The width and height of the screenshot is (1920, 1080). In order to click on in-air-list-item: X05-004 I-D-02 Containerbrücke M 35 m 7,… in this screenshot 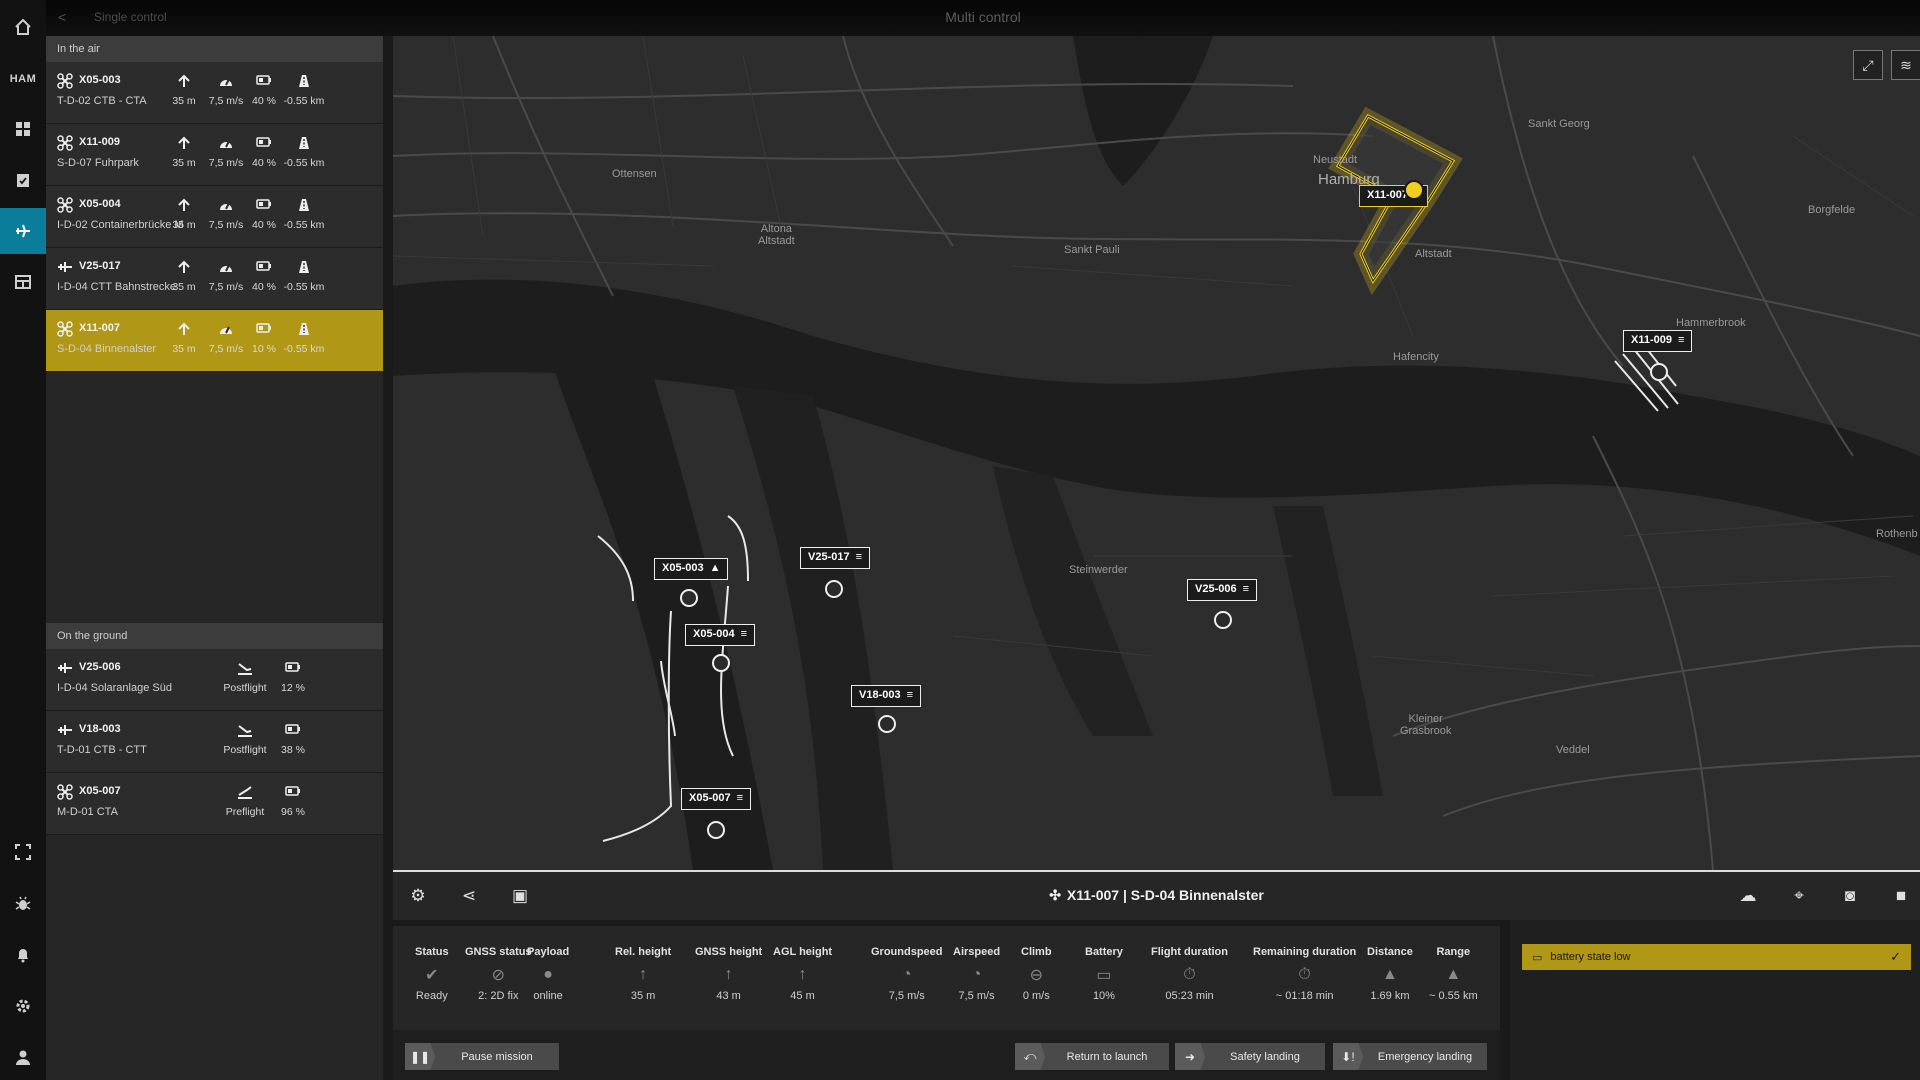, I will do `click(214, 217)`.